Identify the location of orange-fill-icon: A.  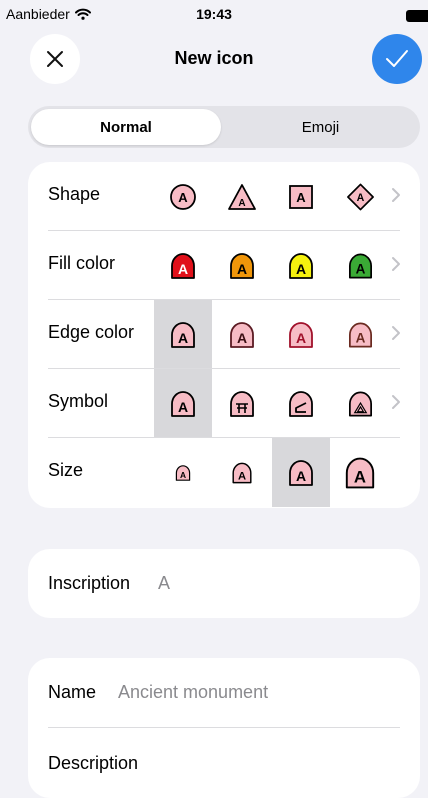
(242, 265).